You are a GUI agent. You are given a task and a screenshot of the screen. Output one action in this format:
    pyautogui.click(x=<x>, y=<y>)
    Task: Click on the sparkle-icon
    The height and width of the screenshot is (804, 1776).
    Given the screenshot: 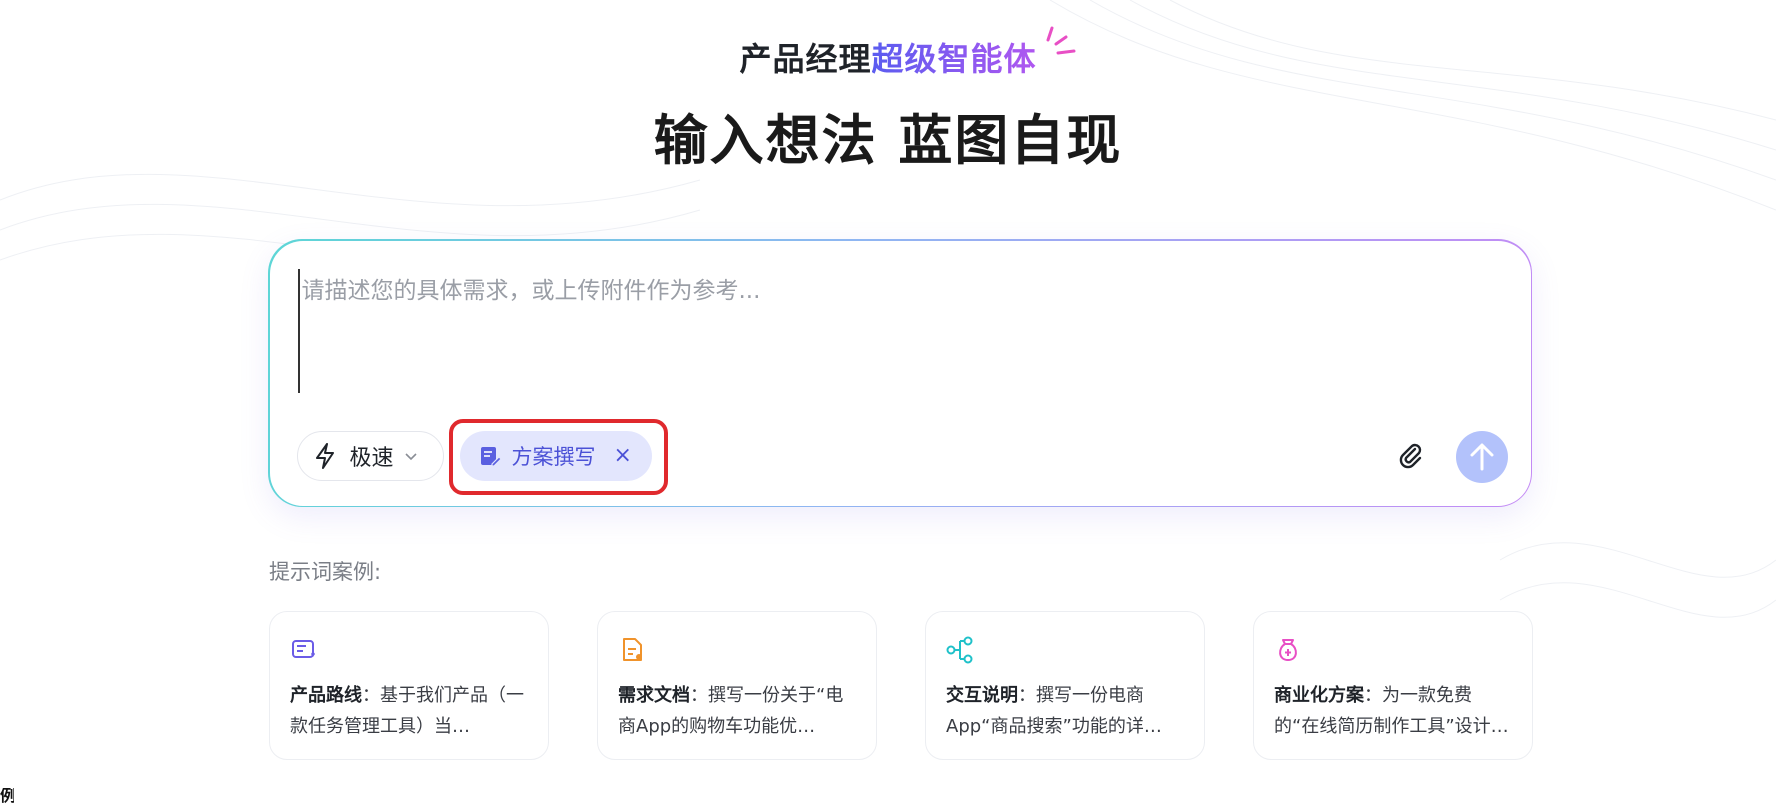 What is the action you would take?
    pyautogui.click(x=1061, y=40)
    